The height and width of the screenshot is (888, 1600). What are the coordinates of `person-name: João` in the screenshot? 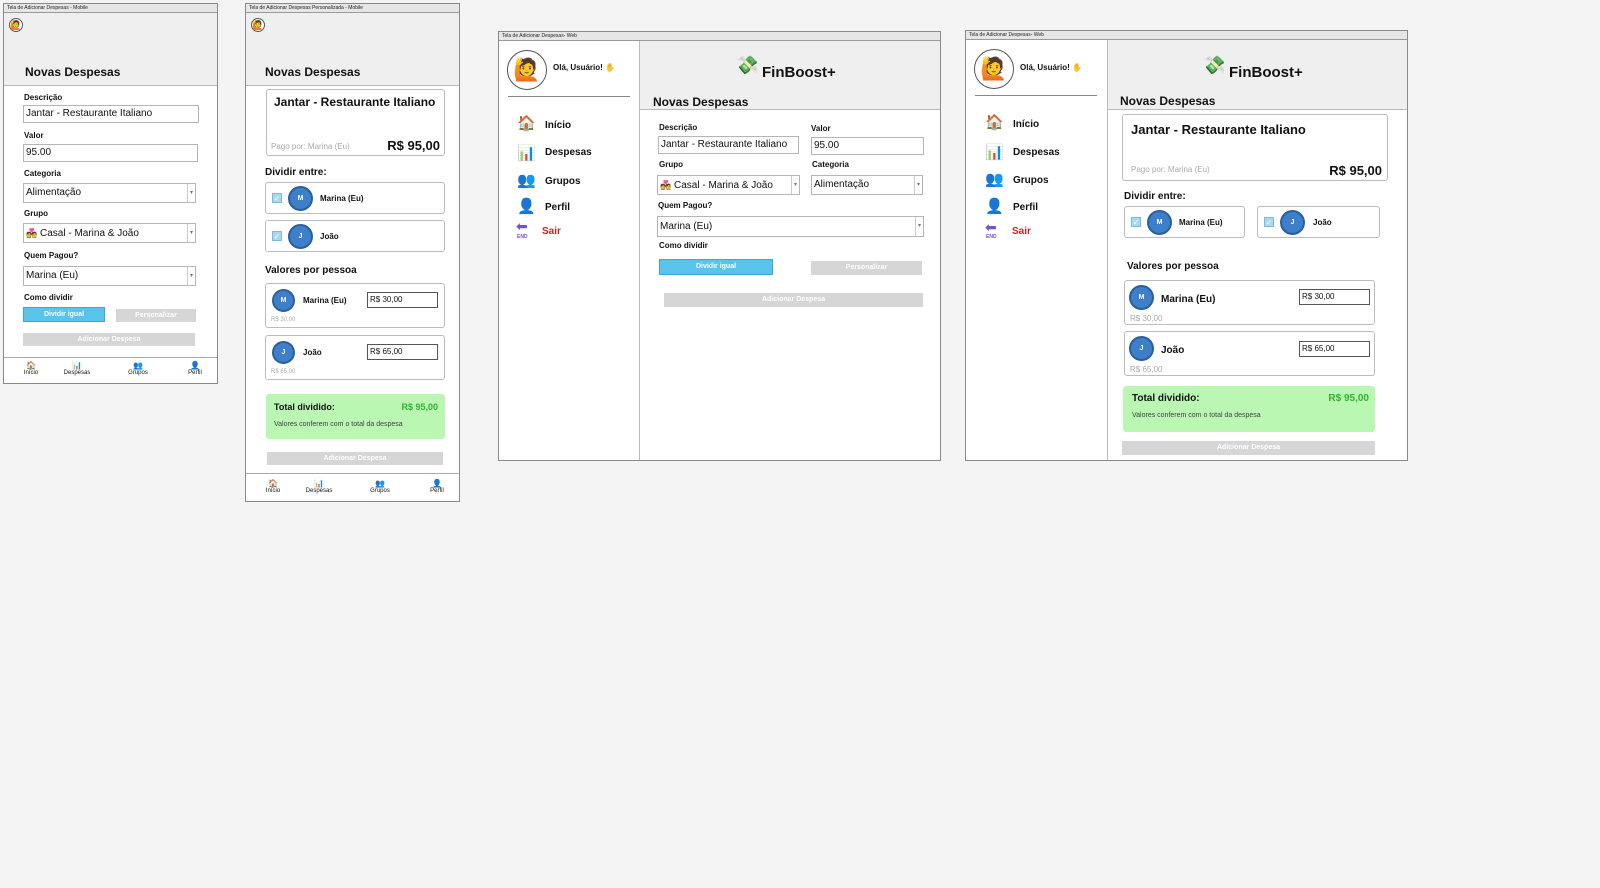 It's located at (1173, 350).